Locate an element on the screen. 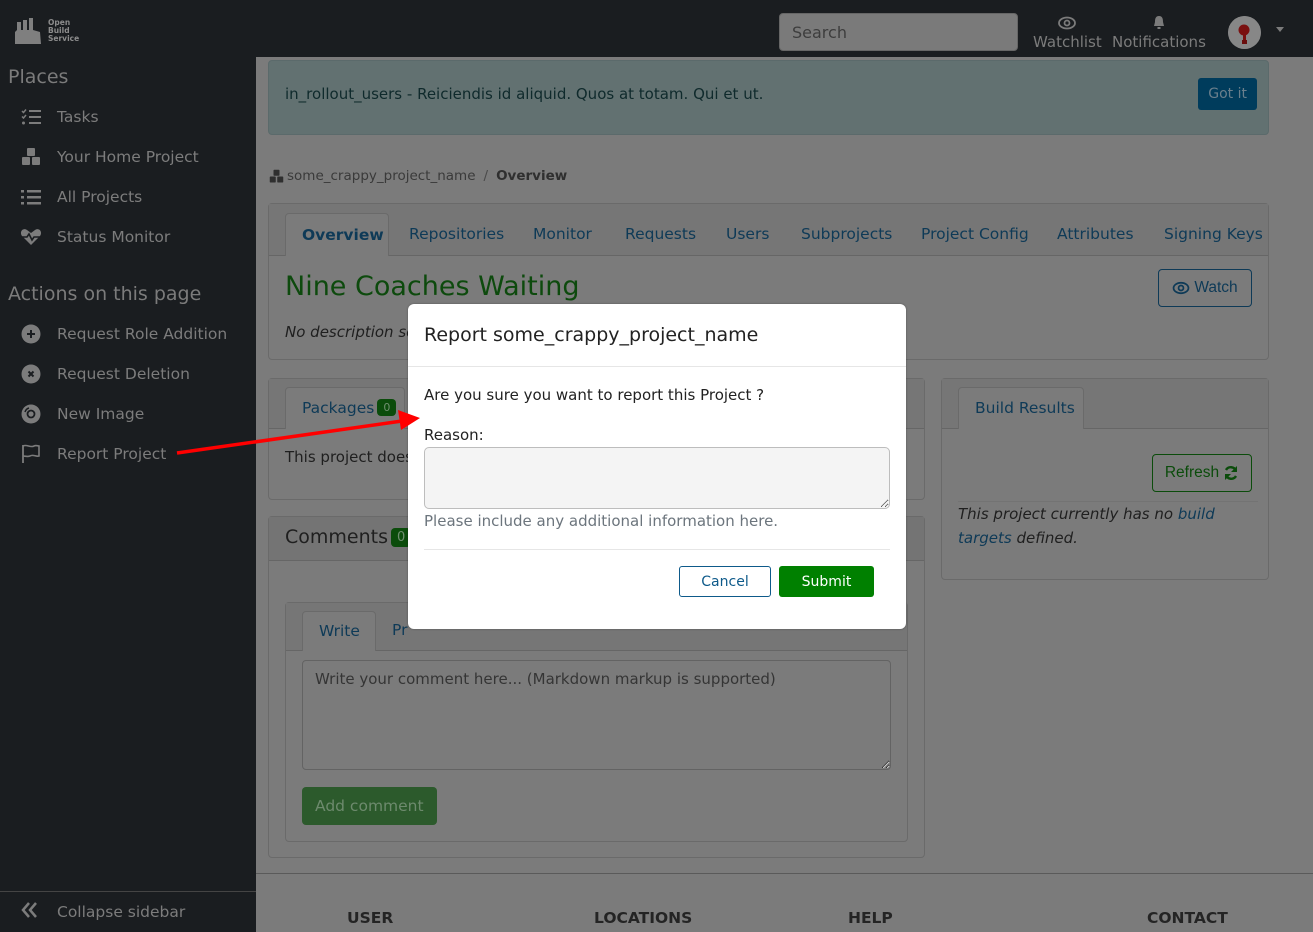  cancel-button: Cancel is located at coordinates (725, 581).